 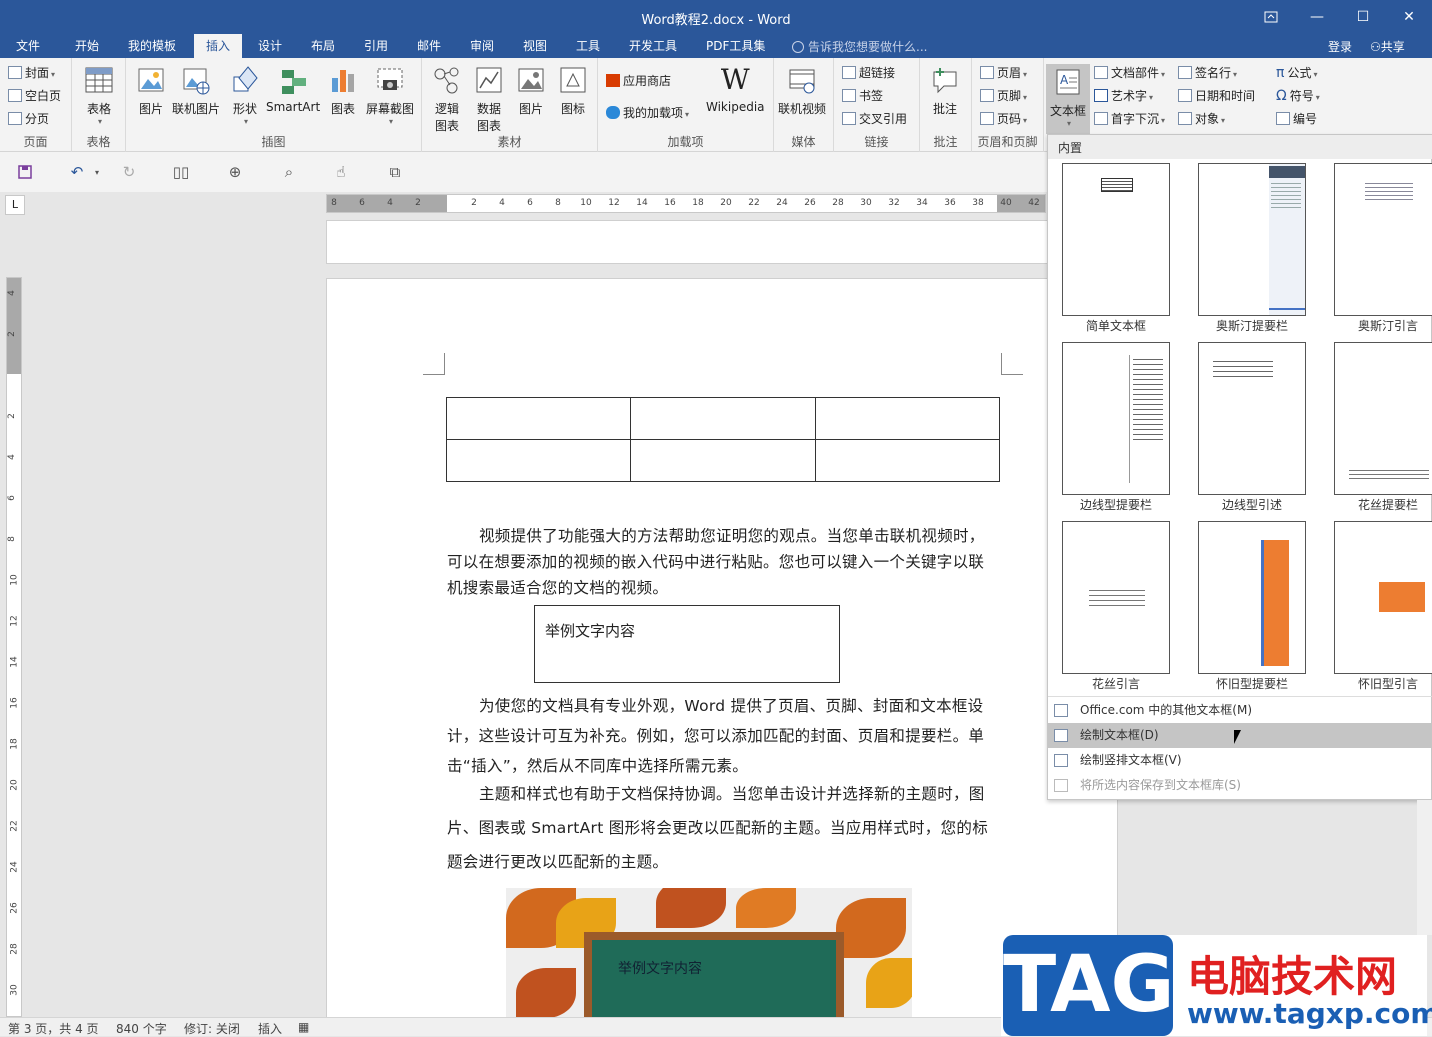 What do you see at coordinates (323, 46) in the screenshot?
I see `tab-layout: 布局` at bounding box center [323, 46].